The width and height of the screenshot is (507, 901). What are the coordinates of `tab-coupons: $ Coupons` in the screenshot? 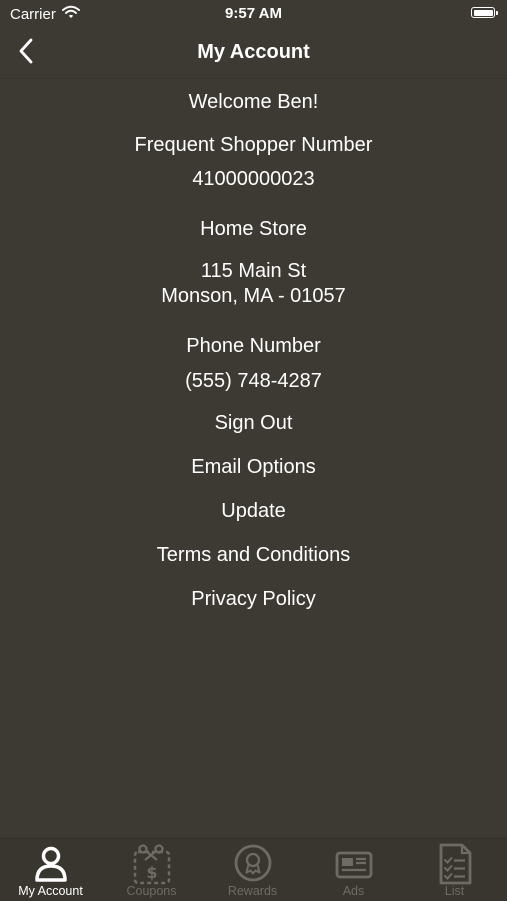 It's located at (151, 870).